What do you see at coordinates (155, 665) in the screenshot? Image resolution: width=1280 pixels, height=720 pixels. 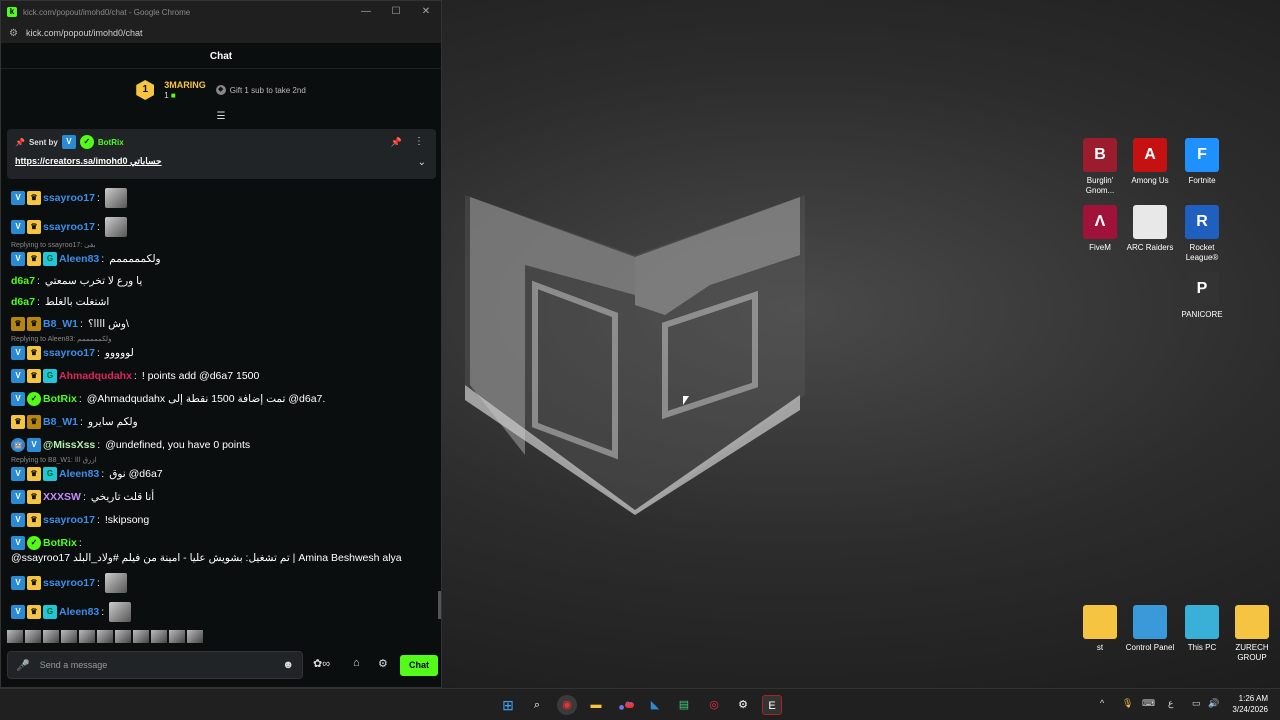 I see `message-input: 🎤 Send a message ☻` at bounding box center [155, 665].